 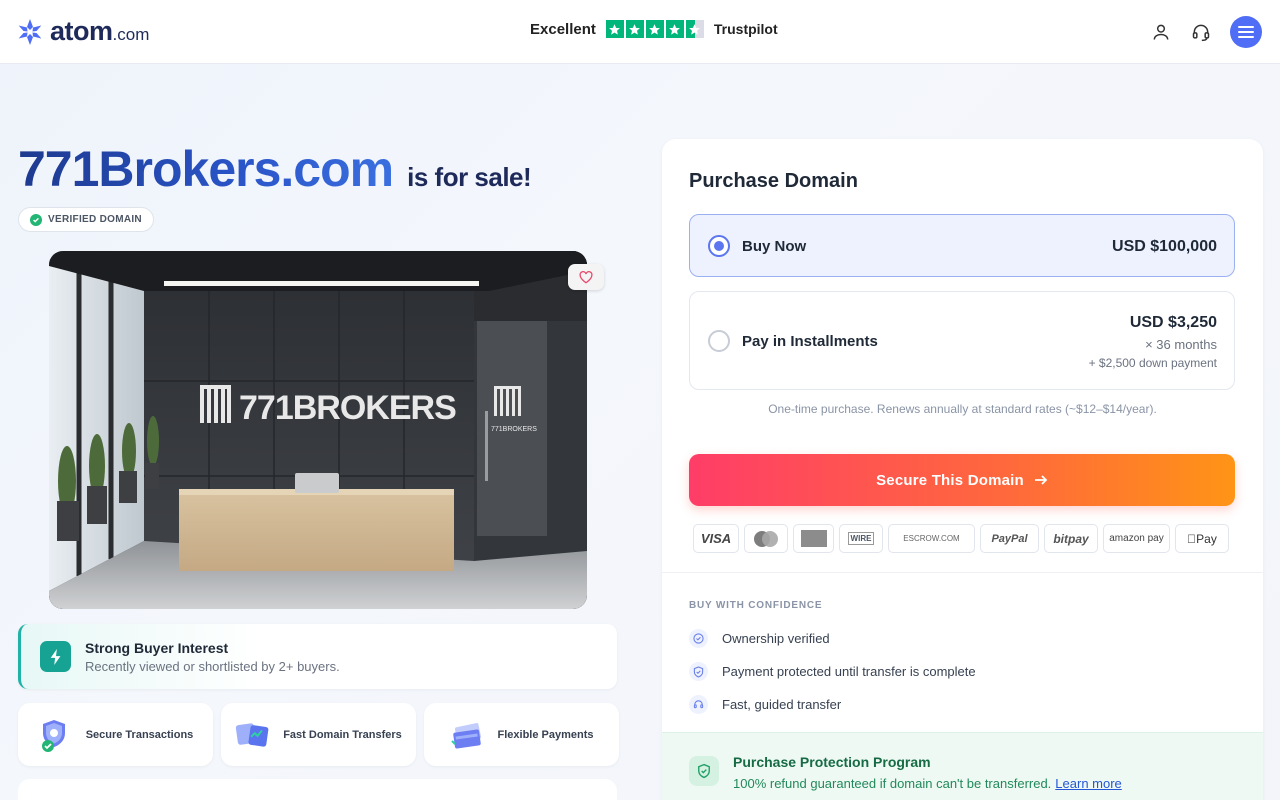 What do you see at coordinates (698, 704) in the screenshot?
I see `headset-icon` at bounding box center [698, 704].